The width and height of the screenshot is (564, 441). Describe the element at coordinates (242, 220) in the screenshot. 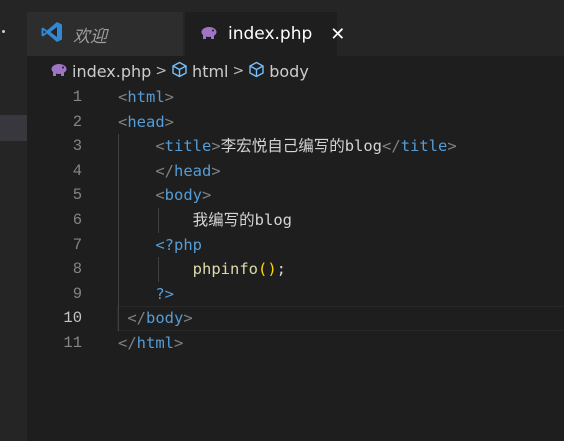

I see `code-token: 我编写的blog` at that location.